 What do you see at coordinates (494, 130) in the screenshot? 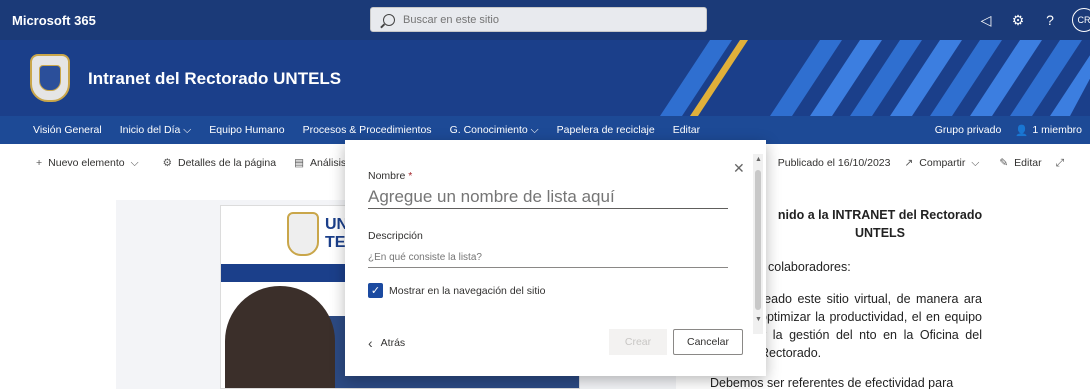
I see `nav-item-conocimiento: G. Conocimiento ⌵` at bounding box center [494, 130].